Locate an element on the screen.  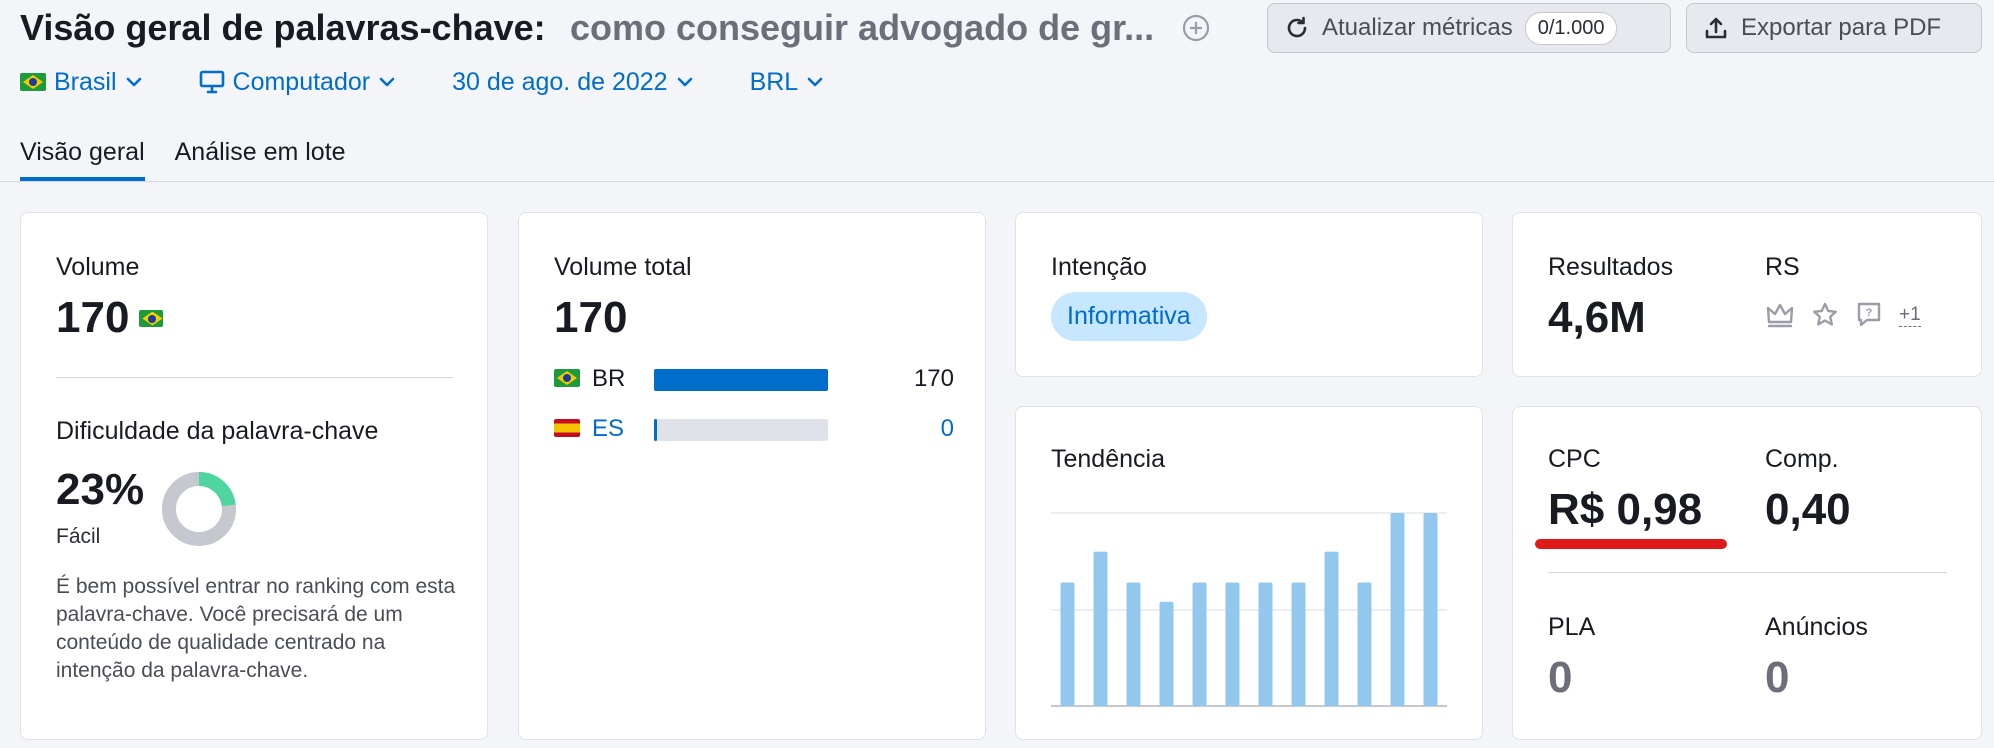
cpc-divider is located at coordinates (1747, 572).